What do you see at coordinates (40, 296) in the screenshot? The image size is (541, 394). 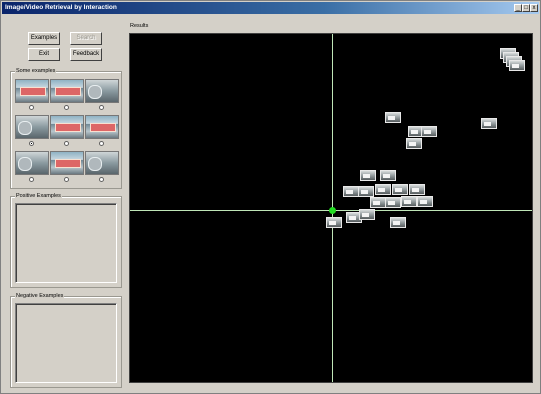 I see `negative-examples-label: Negative Examples` at bounding box center [40, 296].